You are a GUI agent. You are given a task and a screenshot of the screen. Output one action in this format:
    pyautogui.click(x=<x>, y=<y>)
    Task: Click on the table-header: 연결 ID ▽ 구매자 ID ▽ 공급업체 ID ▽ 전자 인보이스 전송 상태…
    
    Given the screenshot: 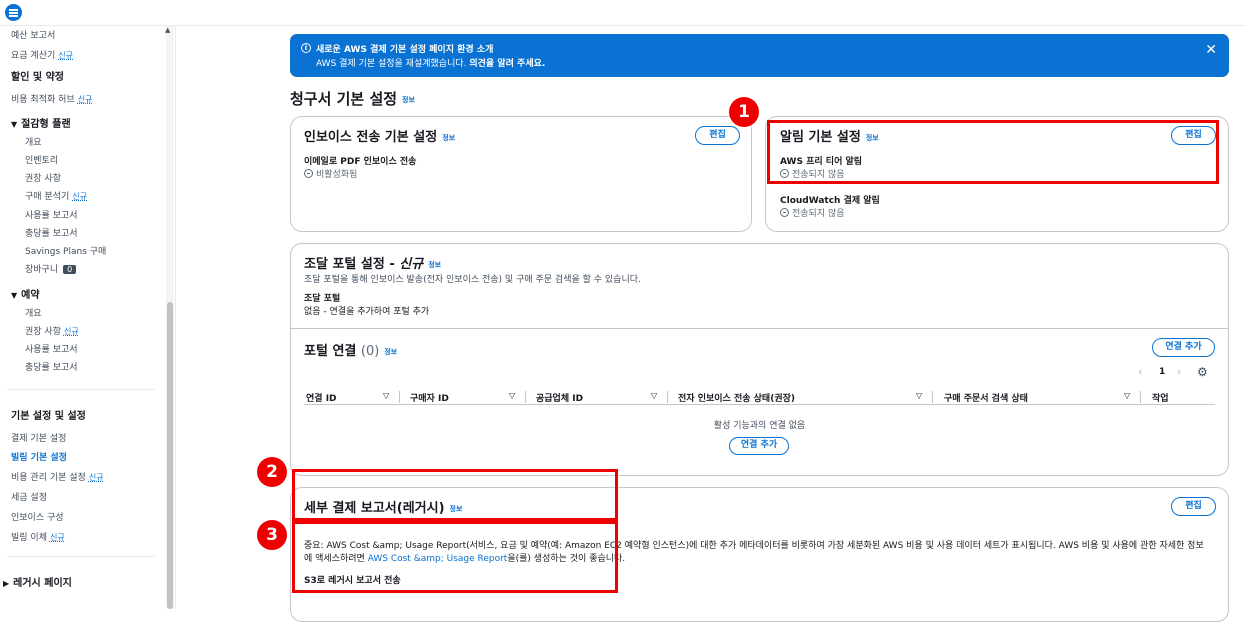 What is the action you would take?
    pyautogui.click(x=759, y=398)
    